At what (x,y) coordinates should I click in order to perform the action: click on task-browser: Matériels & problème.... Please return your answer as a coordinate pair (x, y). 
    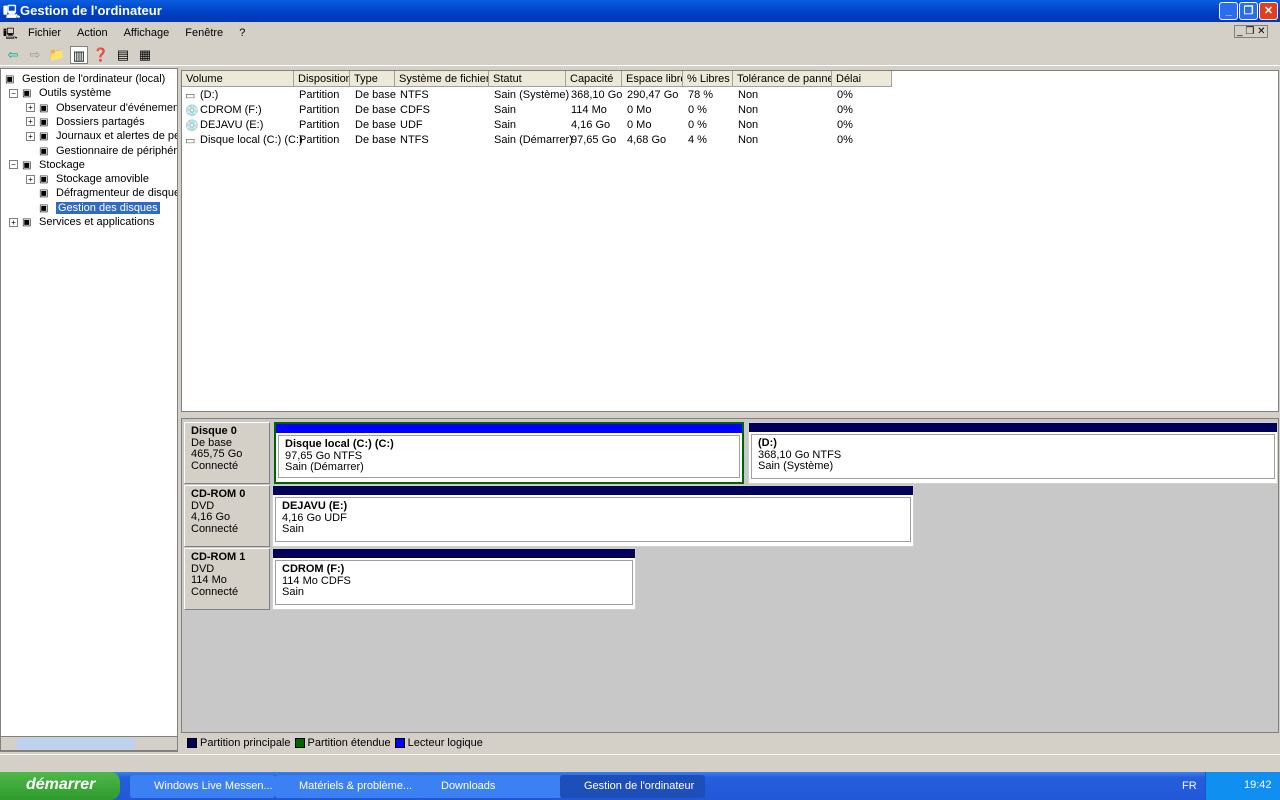
    Looking at the image, I should click on (347, 786).